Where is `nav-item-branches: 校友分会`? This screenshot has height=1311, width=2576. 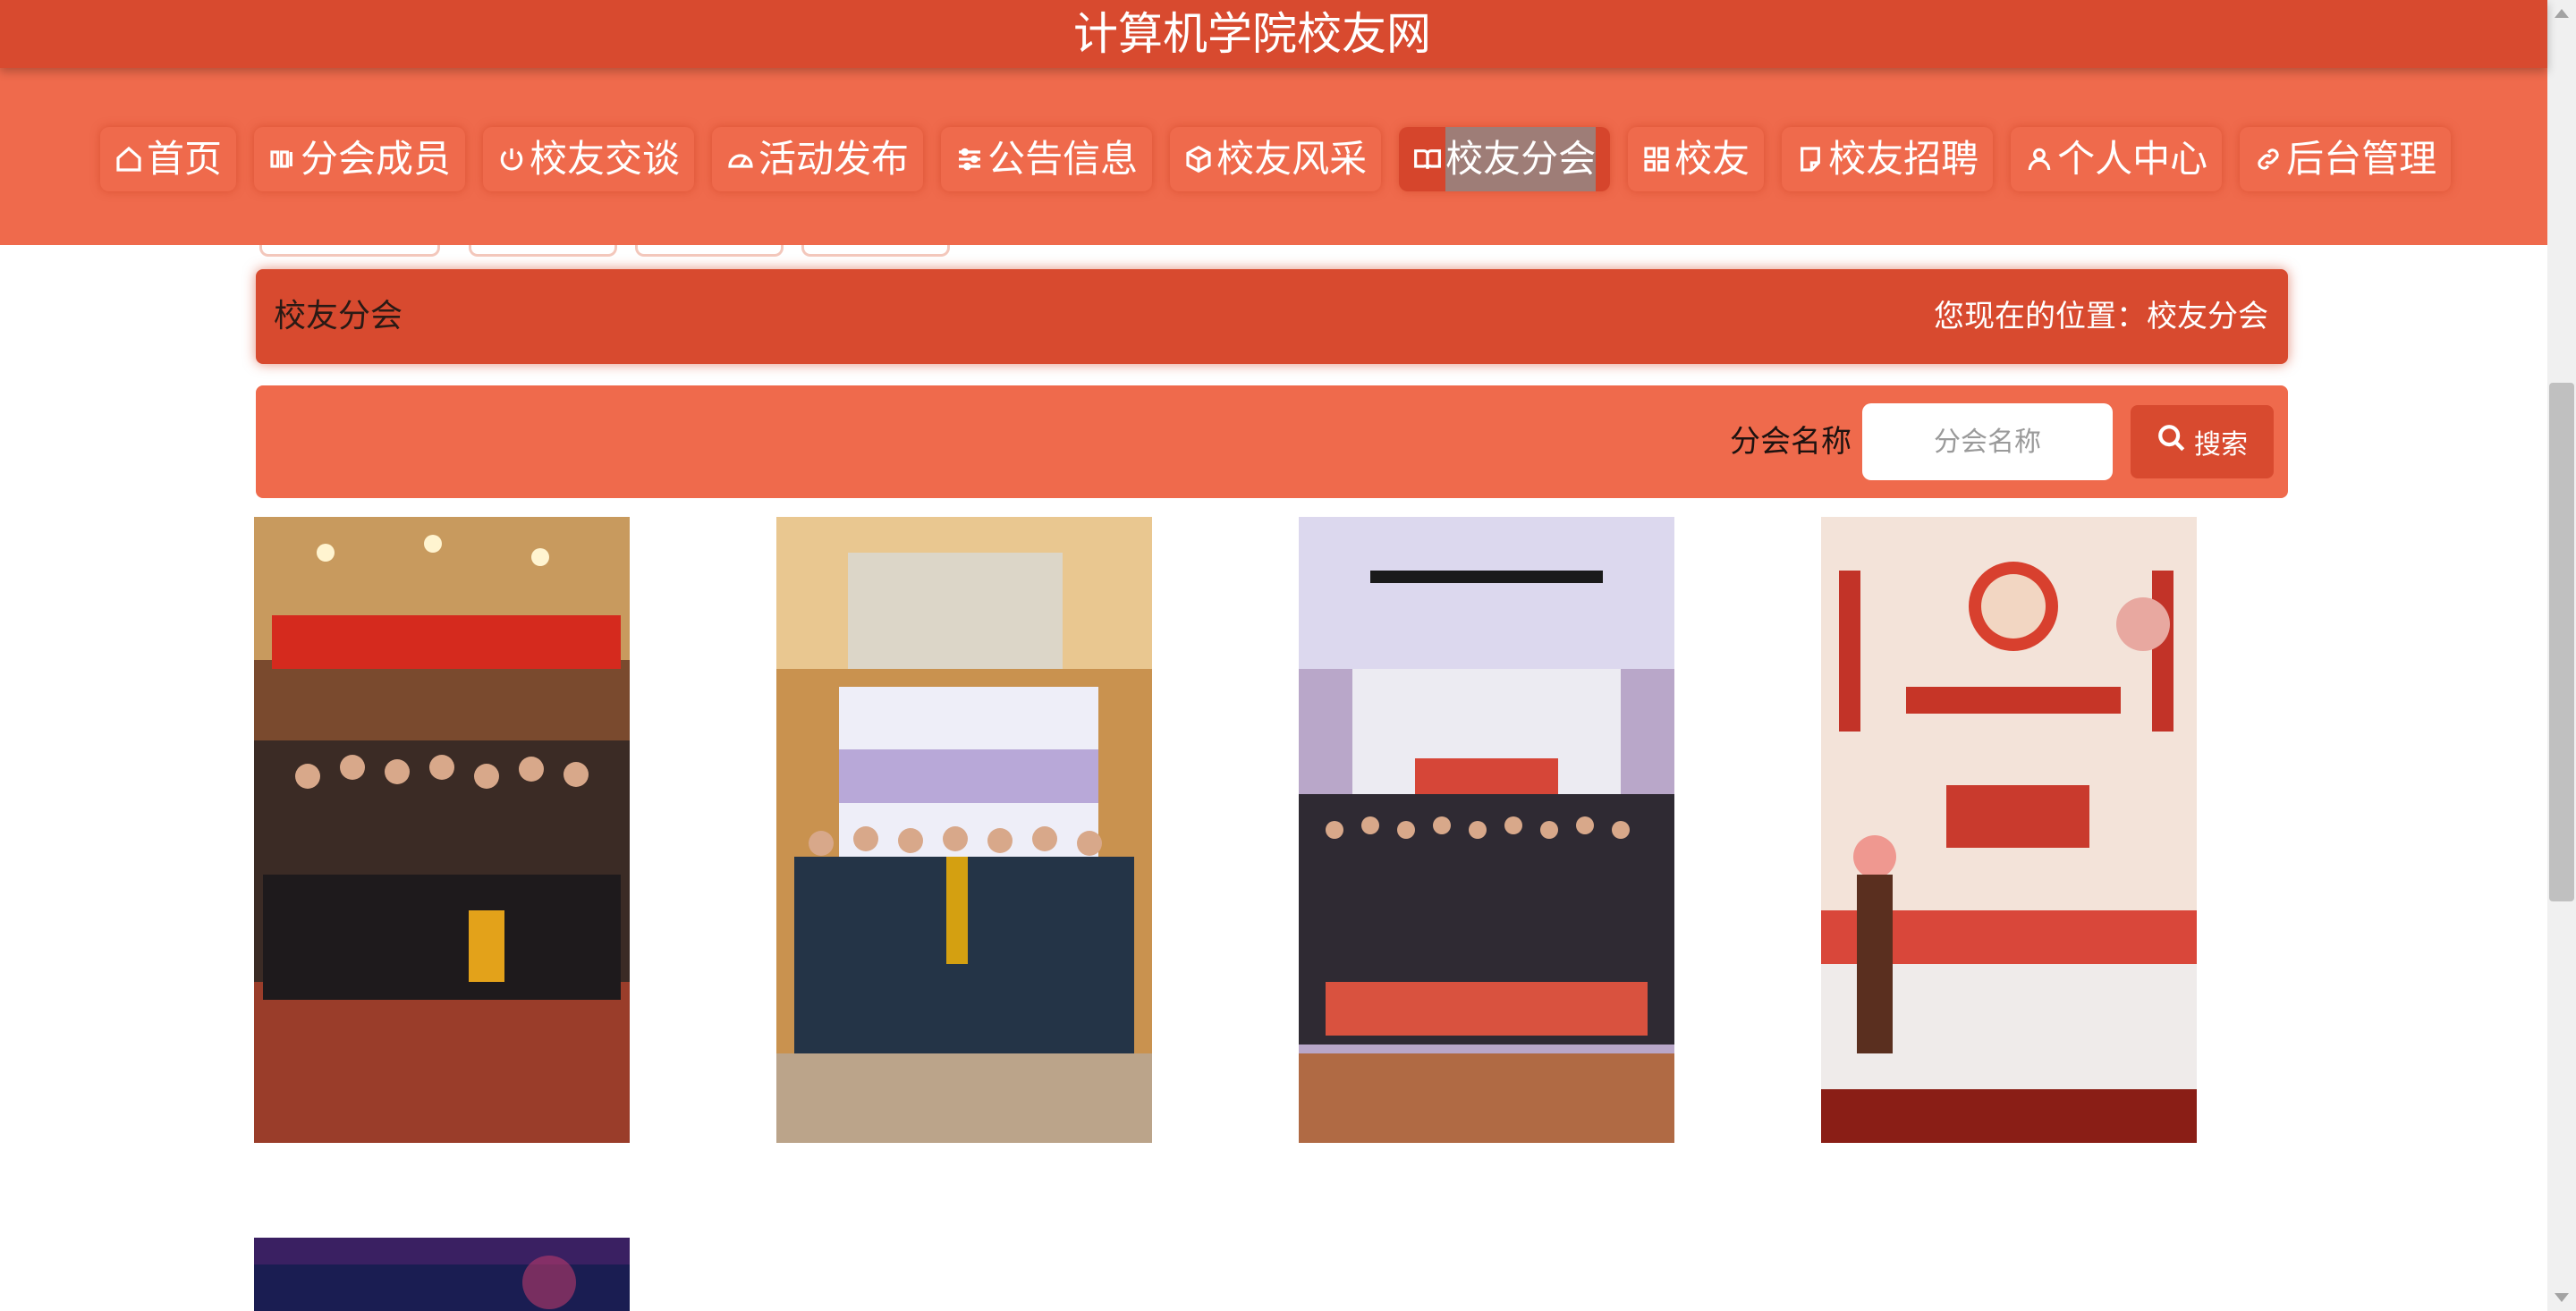
nav-item-branches: 校友分会 is located at coordinates (1505, 159).